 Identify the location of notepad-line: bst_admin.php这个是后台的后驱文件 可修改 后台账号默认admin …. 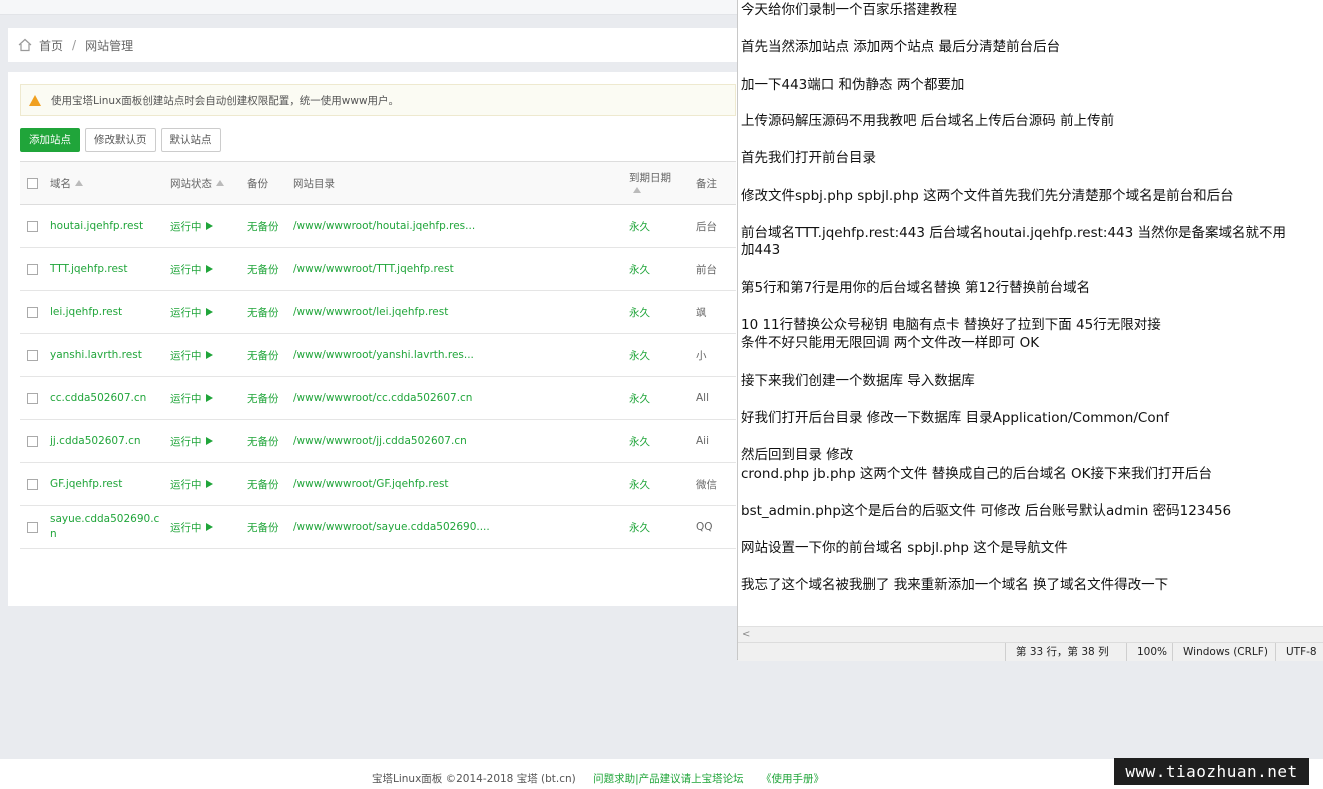
(986, 511).